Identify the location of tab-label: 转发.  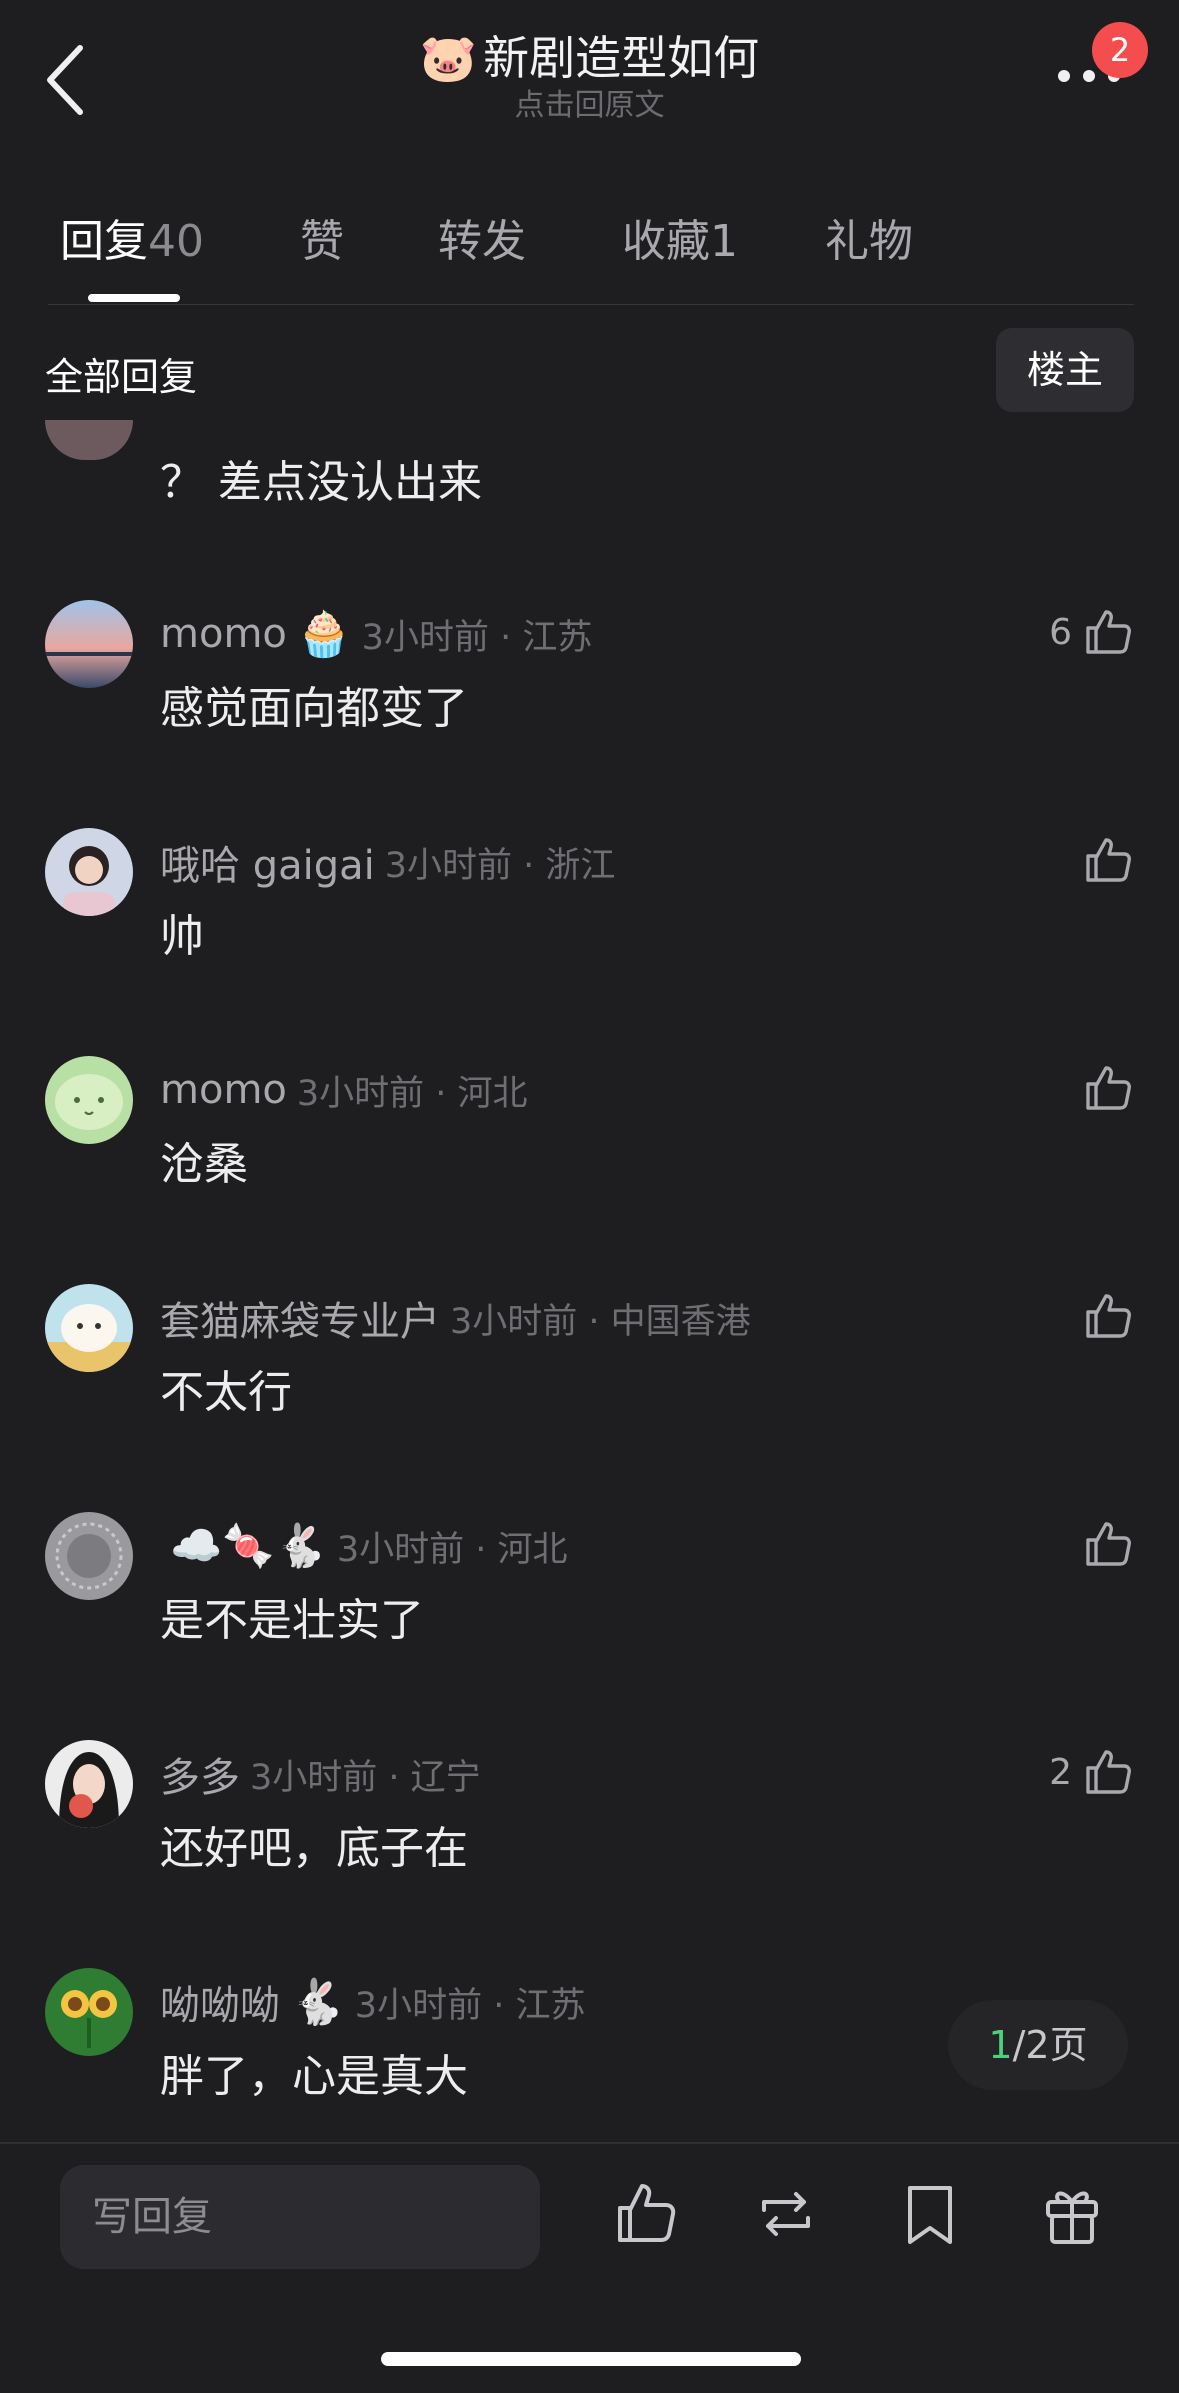
(482, 241).